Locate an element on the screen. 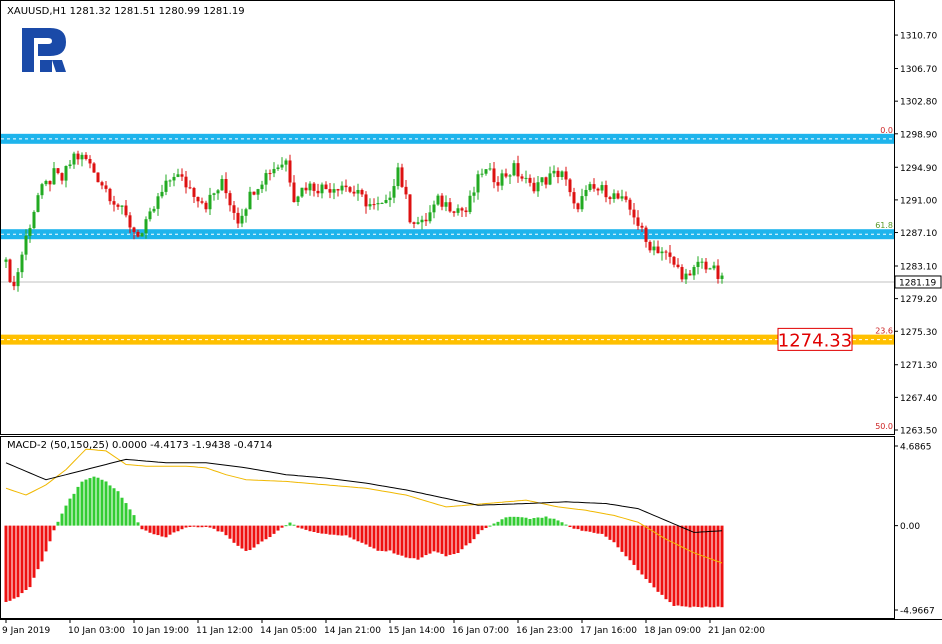 This screenshot has height=644, width=942. price-tick-label: 1279.20 is located at coordinates (918, 300).